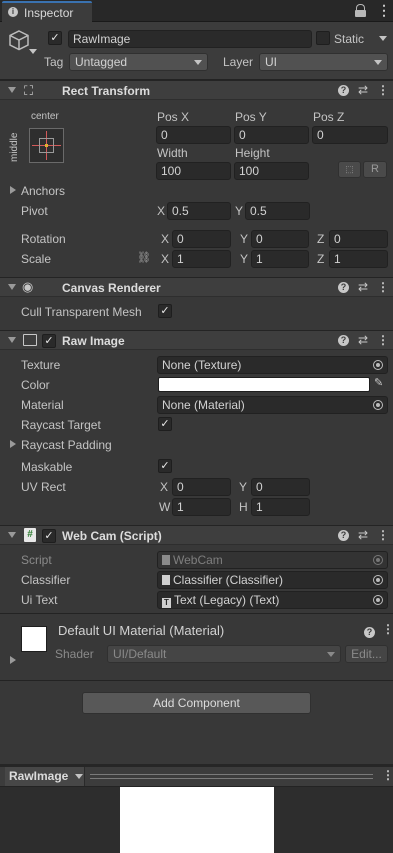  I want to click on scale-x-input: 1, so click(201, 259).